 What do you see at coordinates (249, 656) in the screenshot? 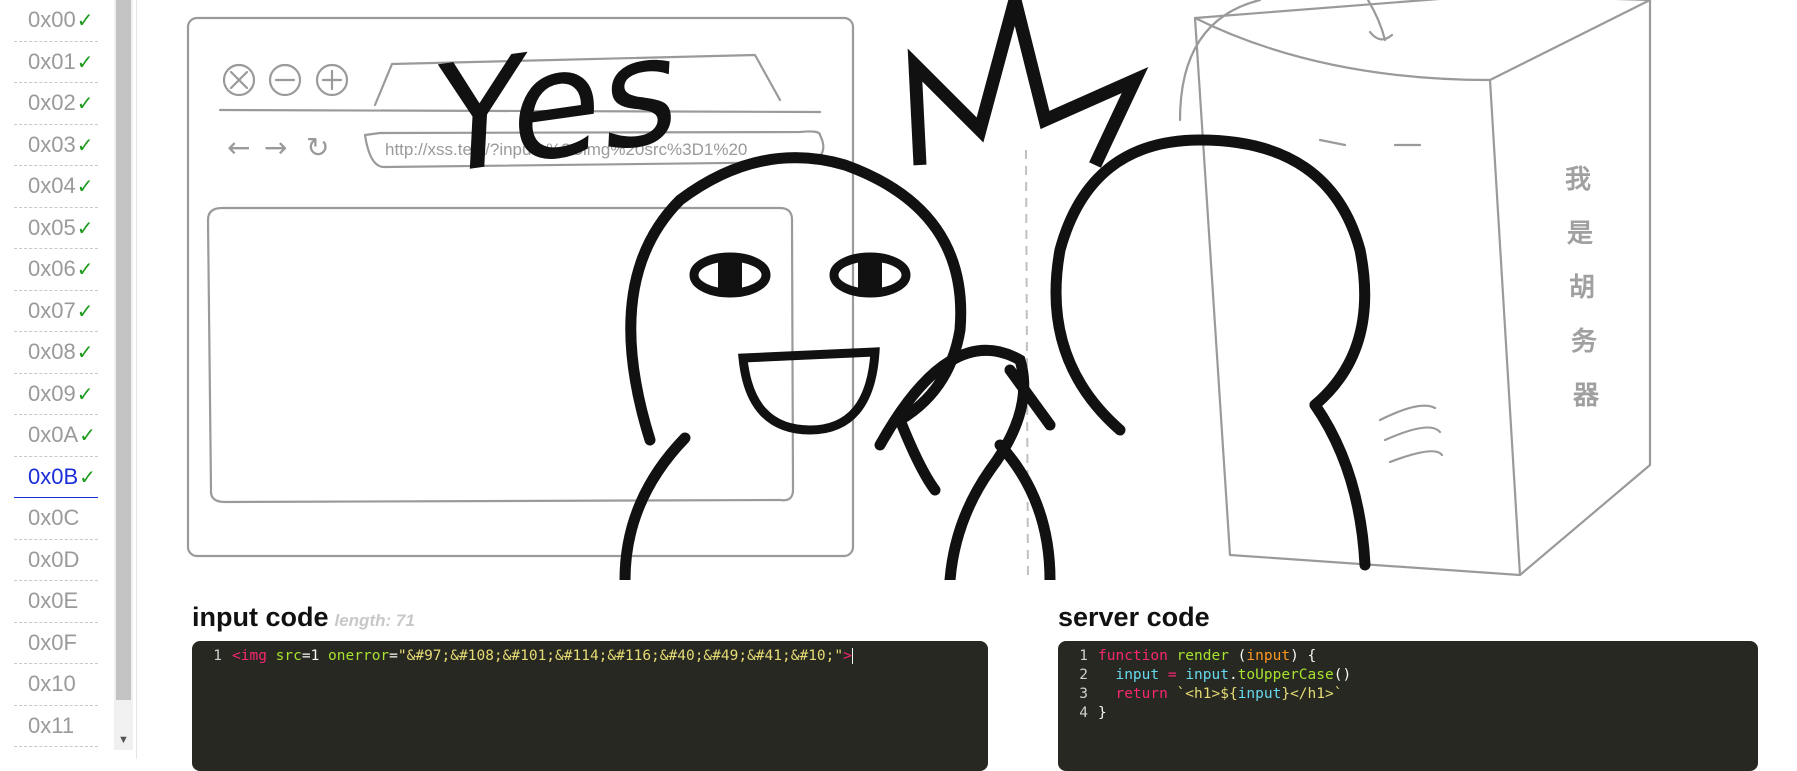
I see `code-token: <img` at bounding box center [249, 656].